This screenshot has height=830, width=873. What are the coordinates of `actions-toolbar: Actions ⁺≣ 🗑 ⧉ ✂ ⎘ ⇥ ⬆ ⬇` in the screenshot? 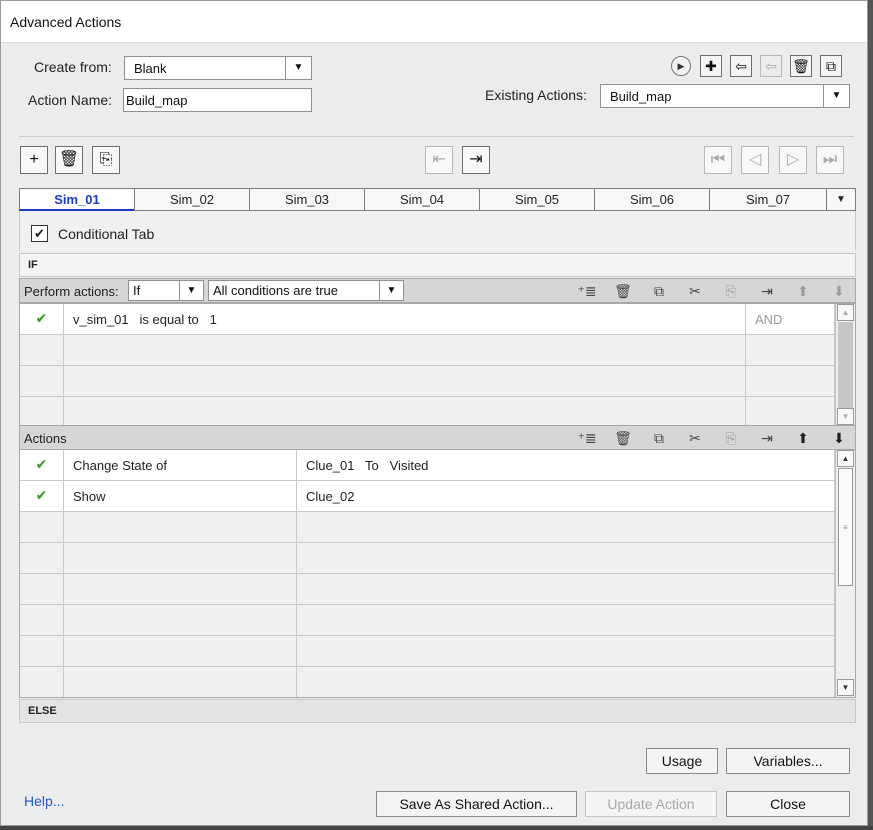 It's located at (437, 437).